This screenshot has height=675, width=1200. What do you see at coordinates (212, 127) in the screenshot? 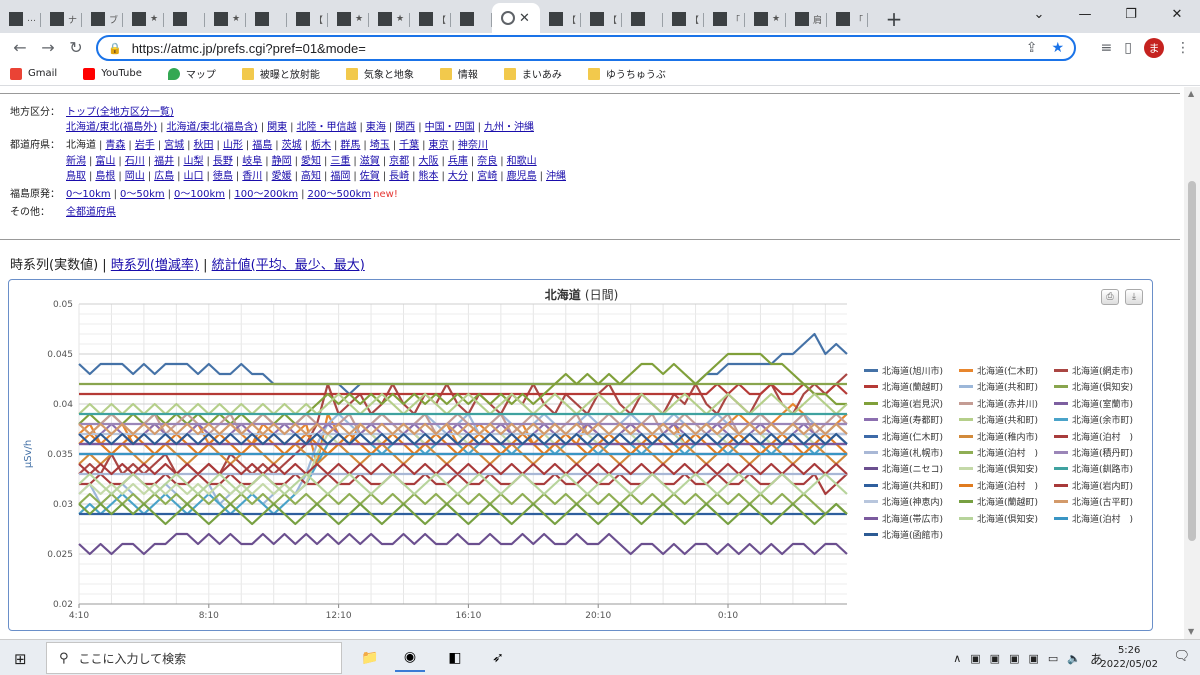
I see `region-link: 北海道/東北(福島含)` at bounding box center [212, 127].